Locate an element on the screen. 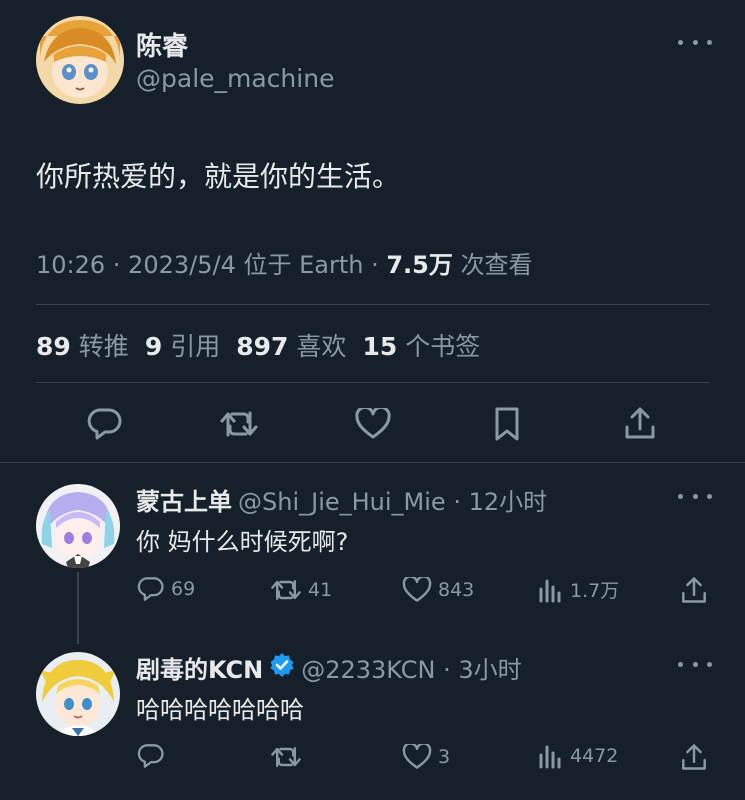 This screenshot has width=745, height=800. like-button: 3 is located at coordinates (426, 757).